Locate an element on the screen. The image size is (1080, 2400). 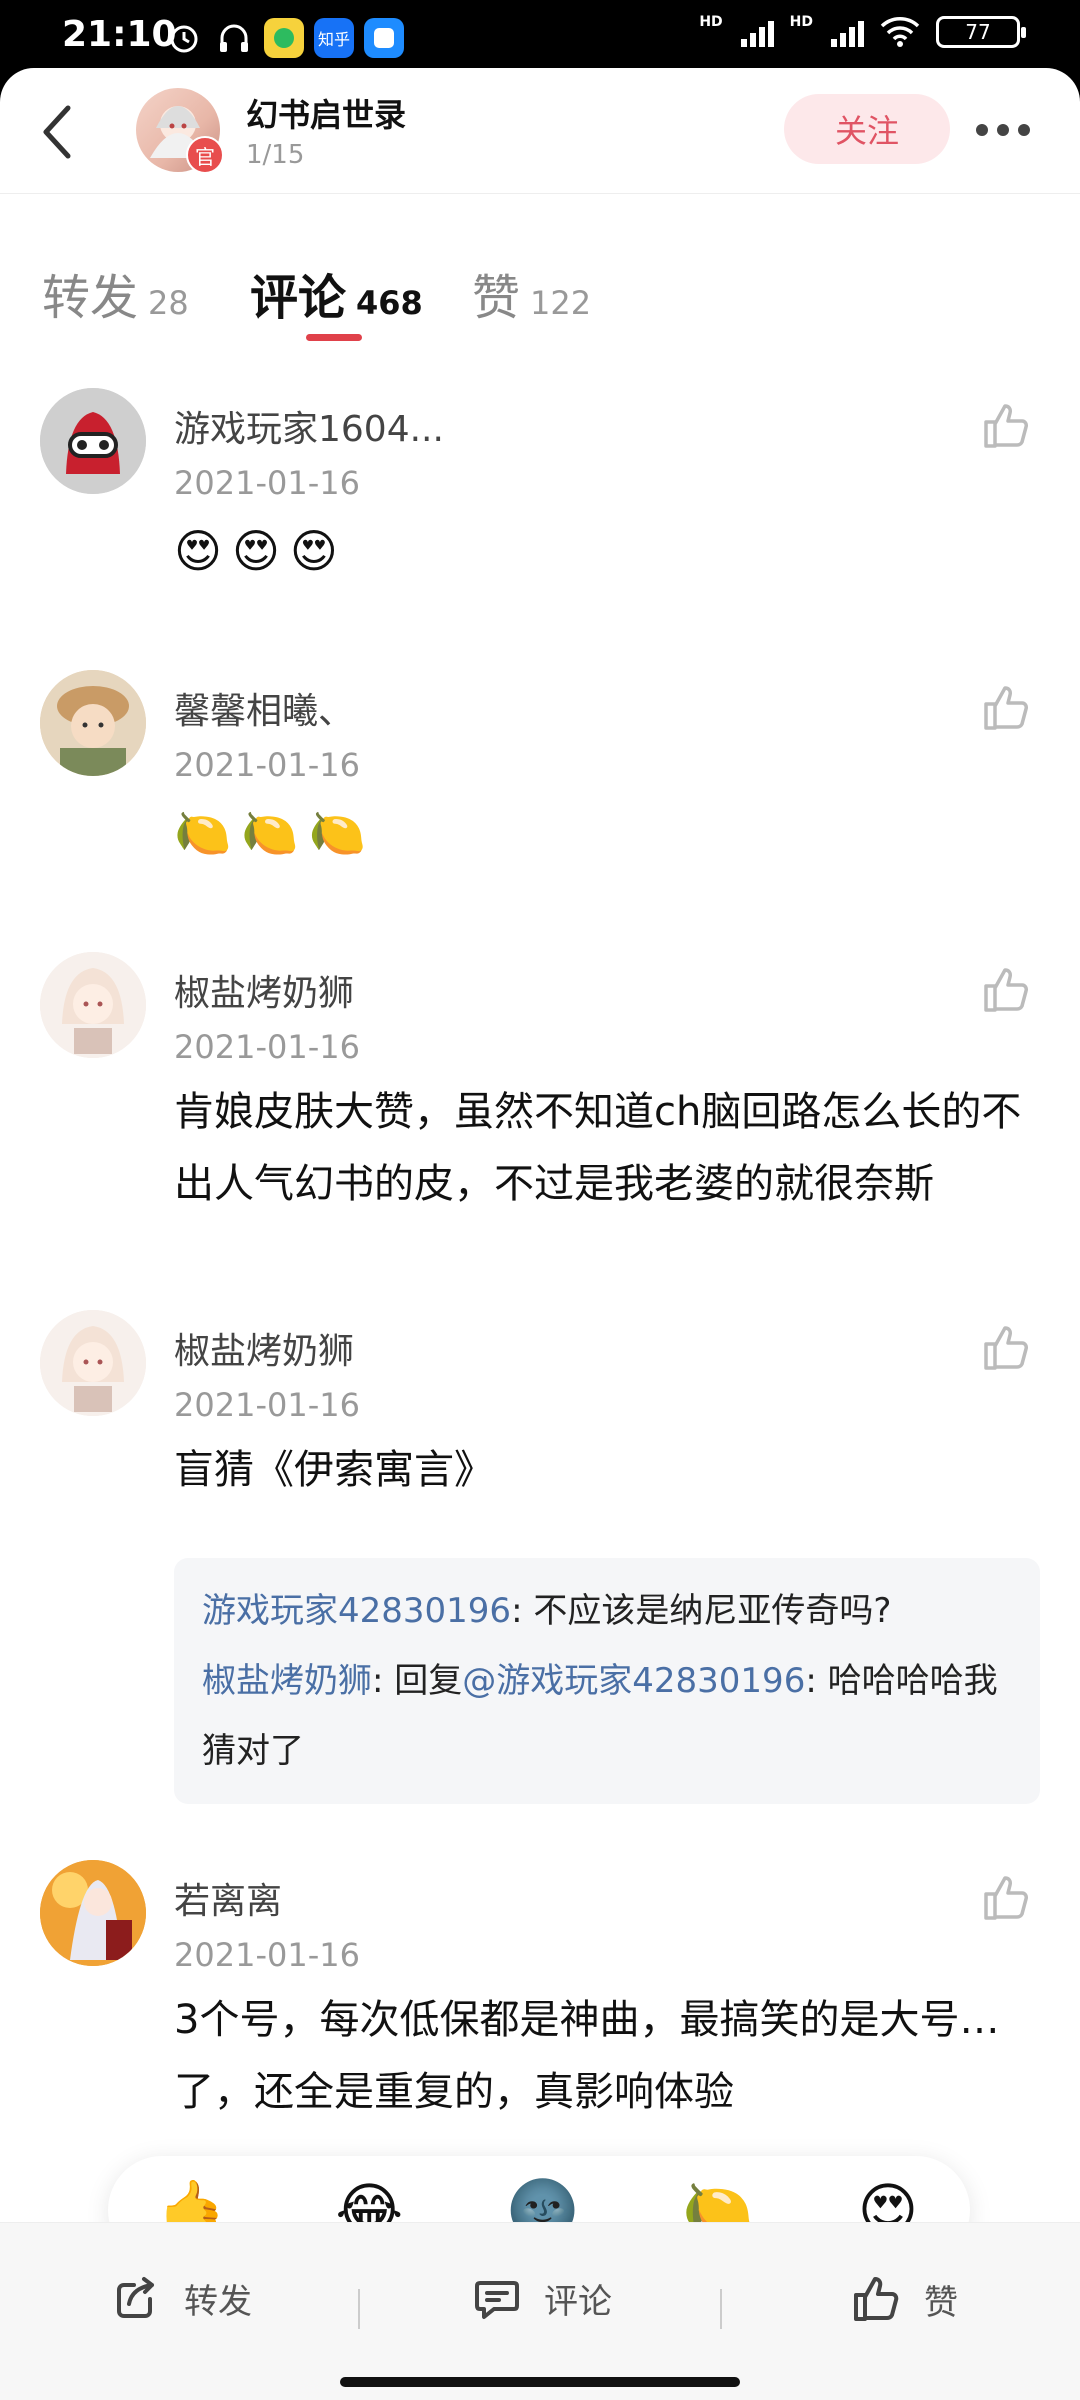
reply-text: 不应该是纳尼亚传奇吗? is located at coordinates (712, 1611).